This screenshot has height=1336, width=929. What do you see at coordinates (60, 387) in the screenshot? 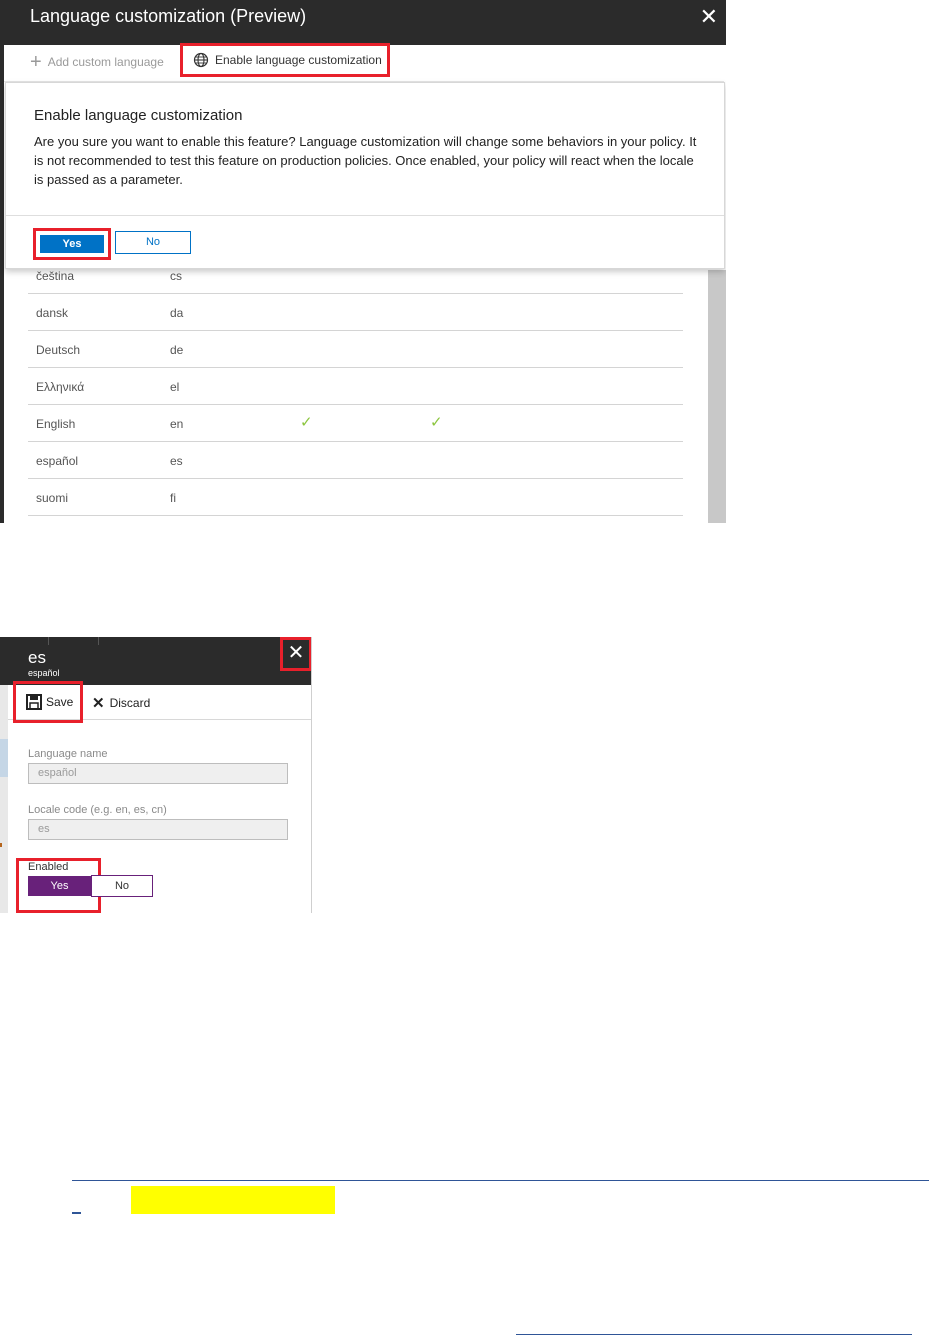
I see `language-name-cell: Ελληνικά` at bounding box center [60, 387].